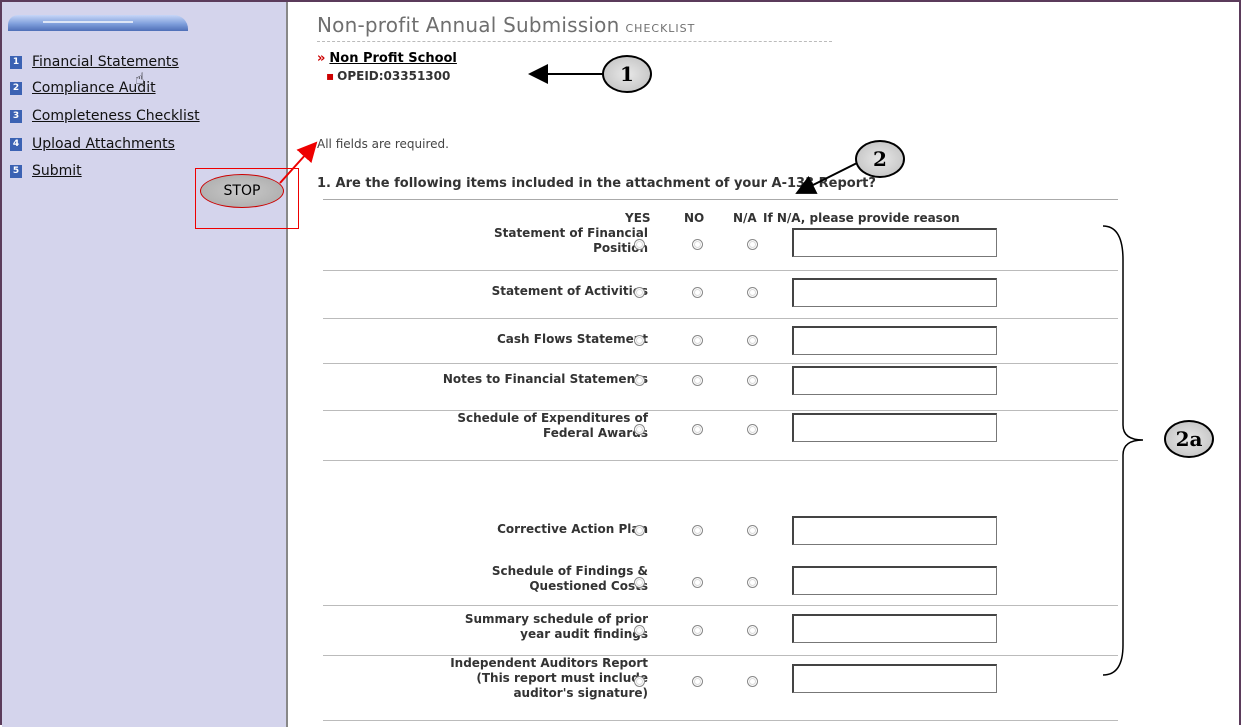 This screenshot has width=1245, height=727. I want to click on brace-2a, so click(1123, 450).